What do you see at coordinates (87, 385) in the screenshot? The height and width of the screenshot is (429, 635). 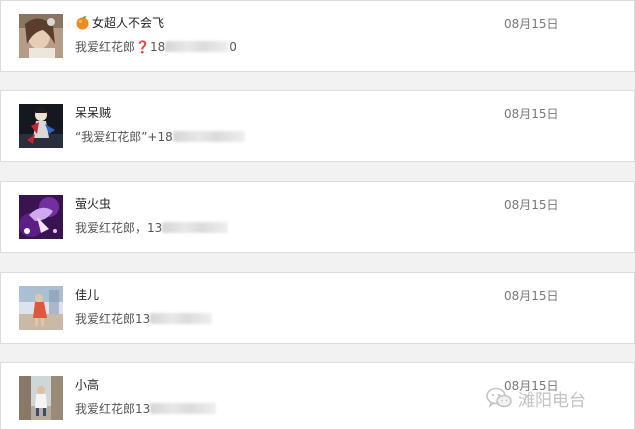 I see `contact-name: 小高` at bounding box center [87, 385].